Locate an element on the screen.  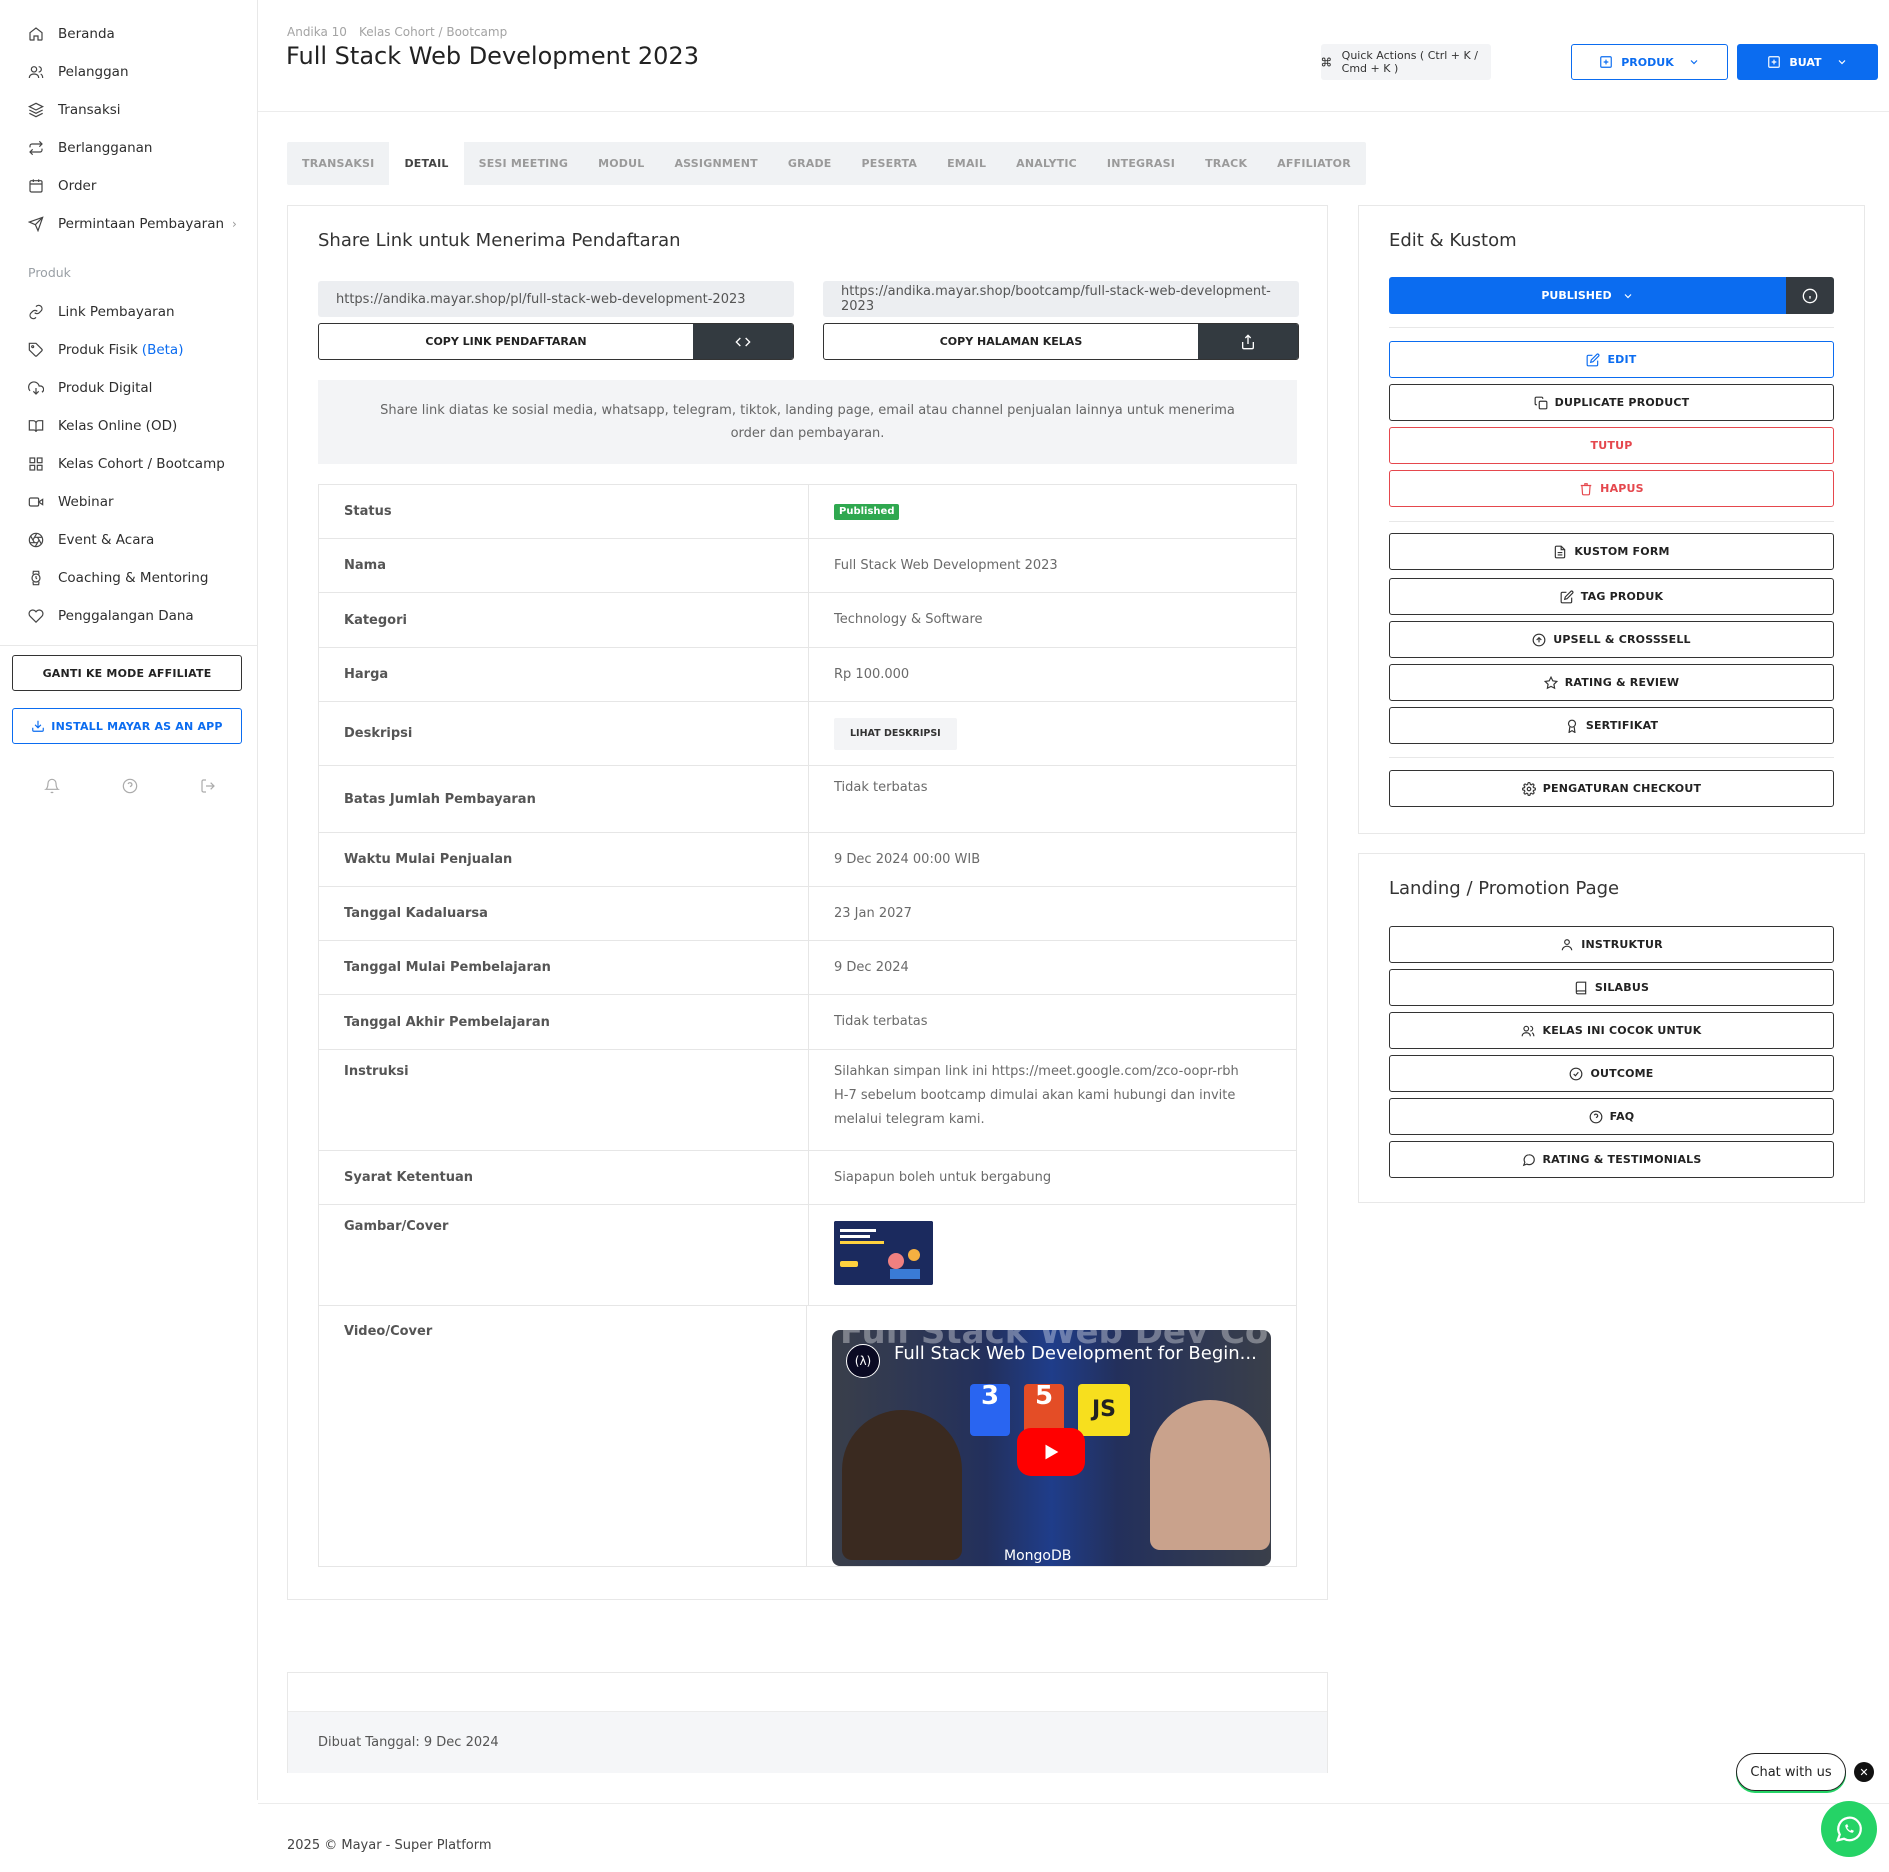
tab-sesi-meeting: SESI MEETING is located at coordinates (524, 163).